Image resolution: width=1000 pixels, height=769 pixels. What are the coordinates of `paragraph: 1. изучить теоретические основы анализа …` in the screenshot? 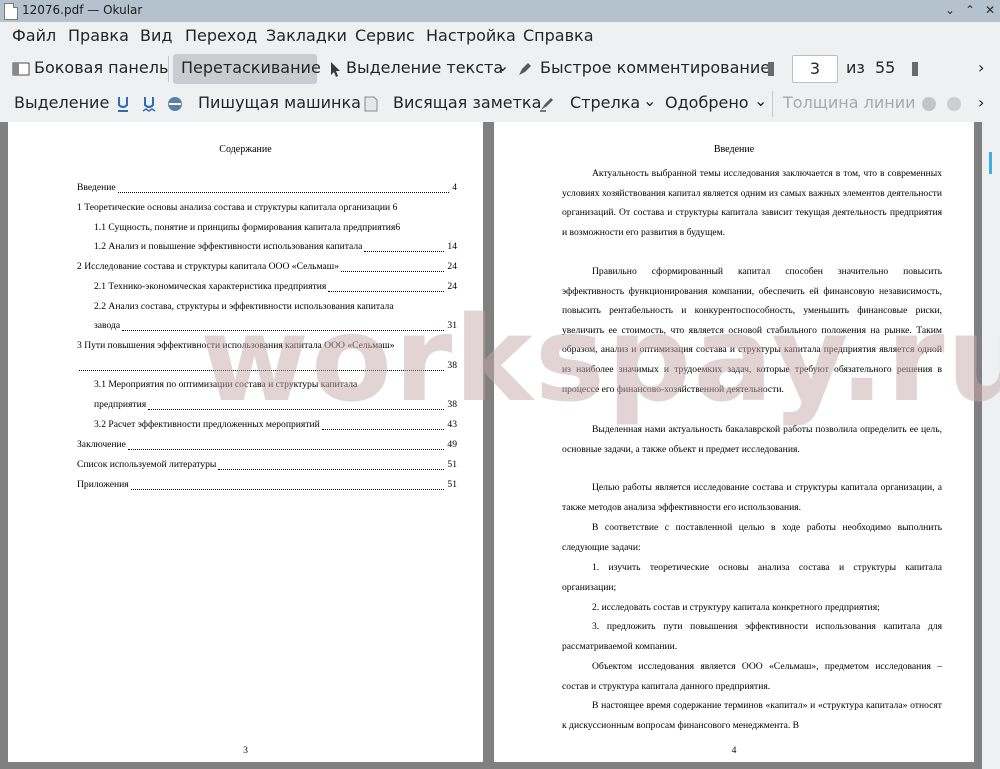 It's located at (752, 577).